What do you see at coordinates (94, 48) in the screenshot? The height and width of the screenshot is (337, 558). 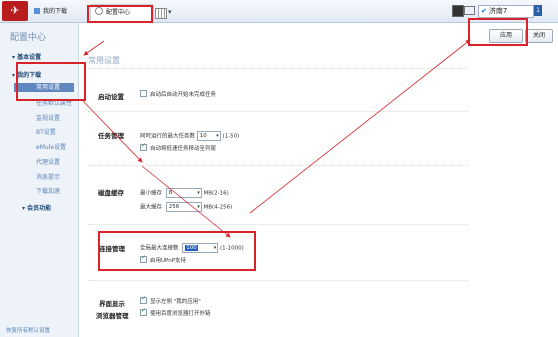 I see `arrow-tab-to-sidebar` at bounding box center [94, 48].